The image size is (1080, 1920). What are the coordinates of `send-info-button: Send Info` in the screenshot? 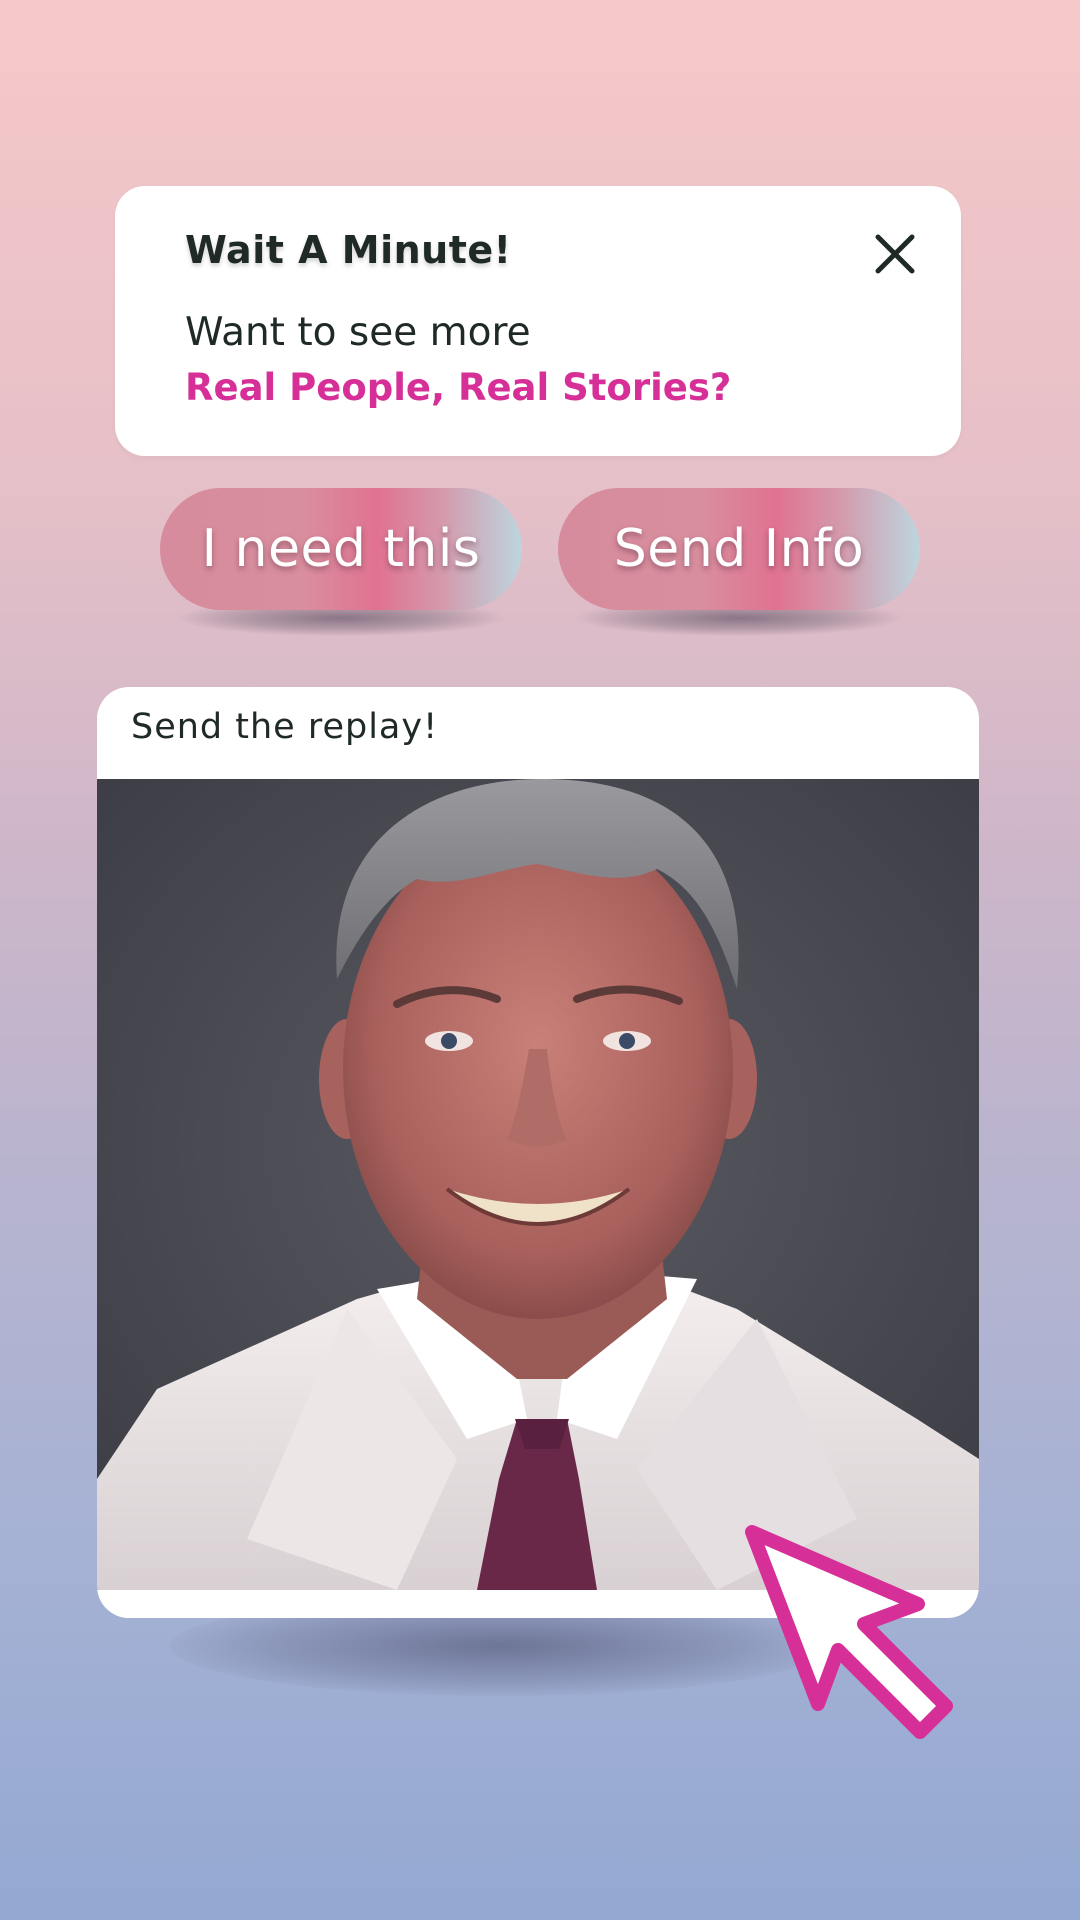 It's located at (739, 549).